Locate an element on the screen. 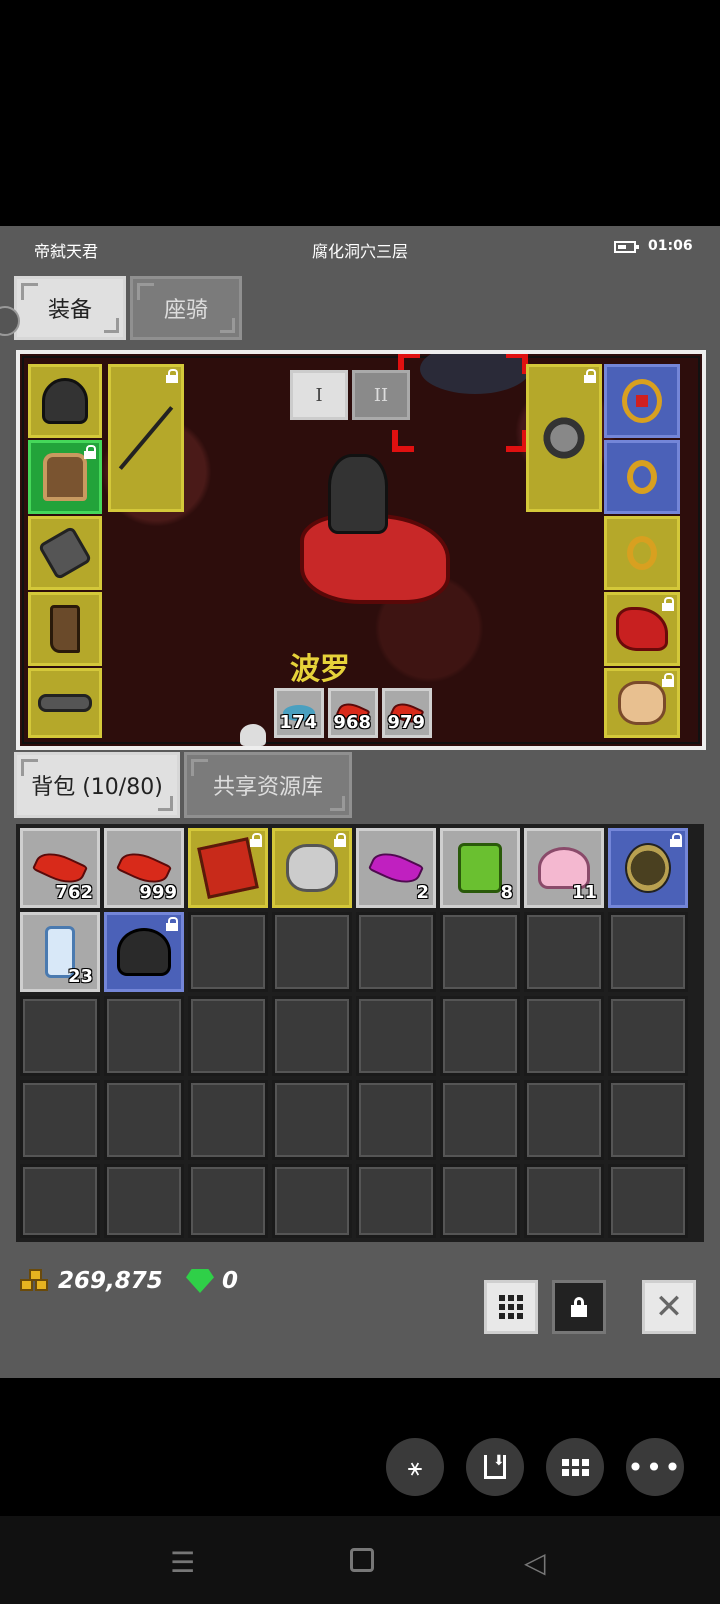 Image resolution: width=720 pixels, height=1604 pixels. gauntlet-icon is located at coordinates (65, 553).